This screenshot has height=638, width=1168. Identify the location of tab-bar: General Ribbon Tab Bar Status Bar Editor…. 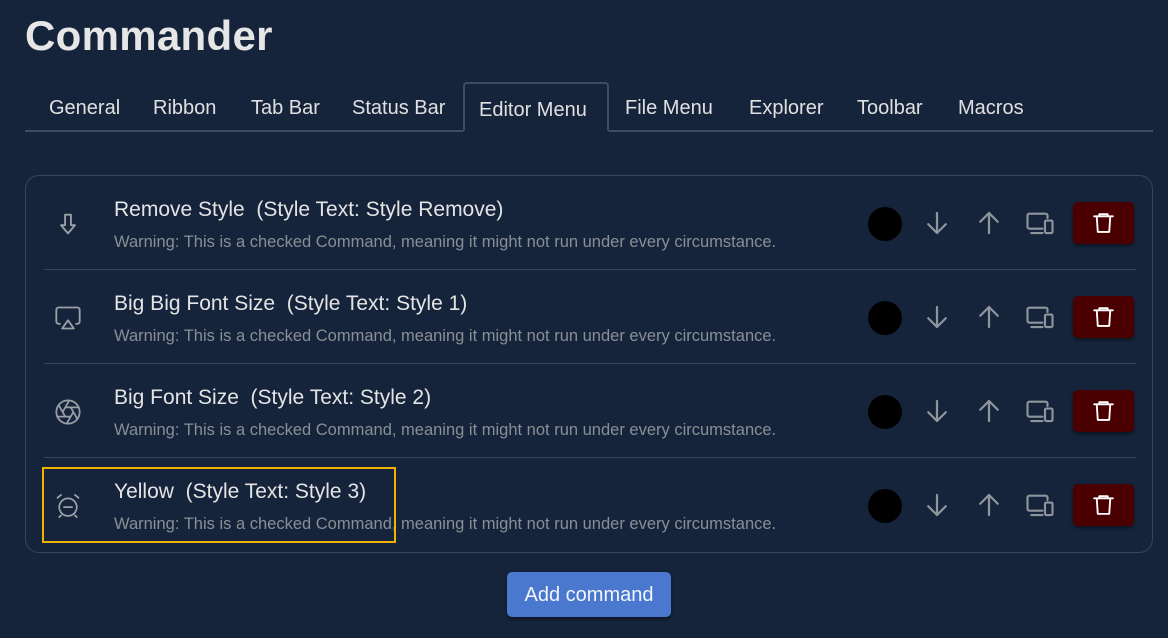
(589, 107).